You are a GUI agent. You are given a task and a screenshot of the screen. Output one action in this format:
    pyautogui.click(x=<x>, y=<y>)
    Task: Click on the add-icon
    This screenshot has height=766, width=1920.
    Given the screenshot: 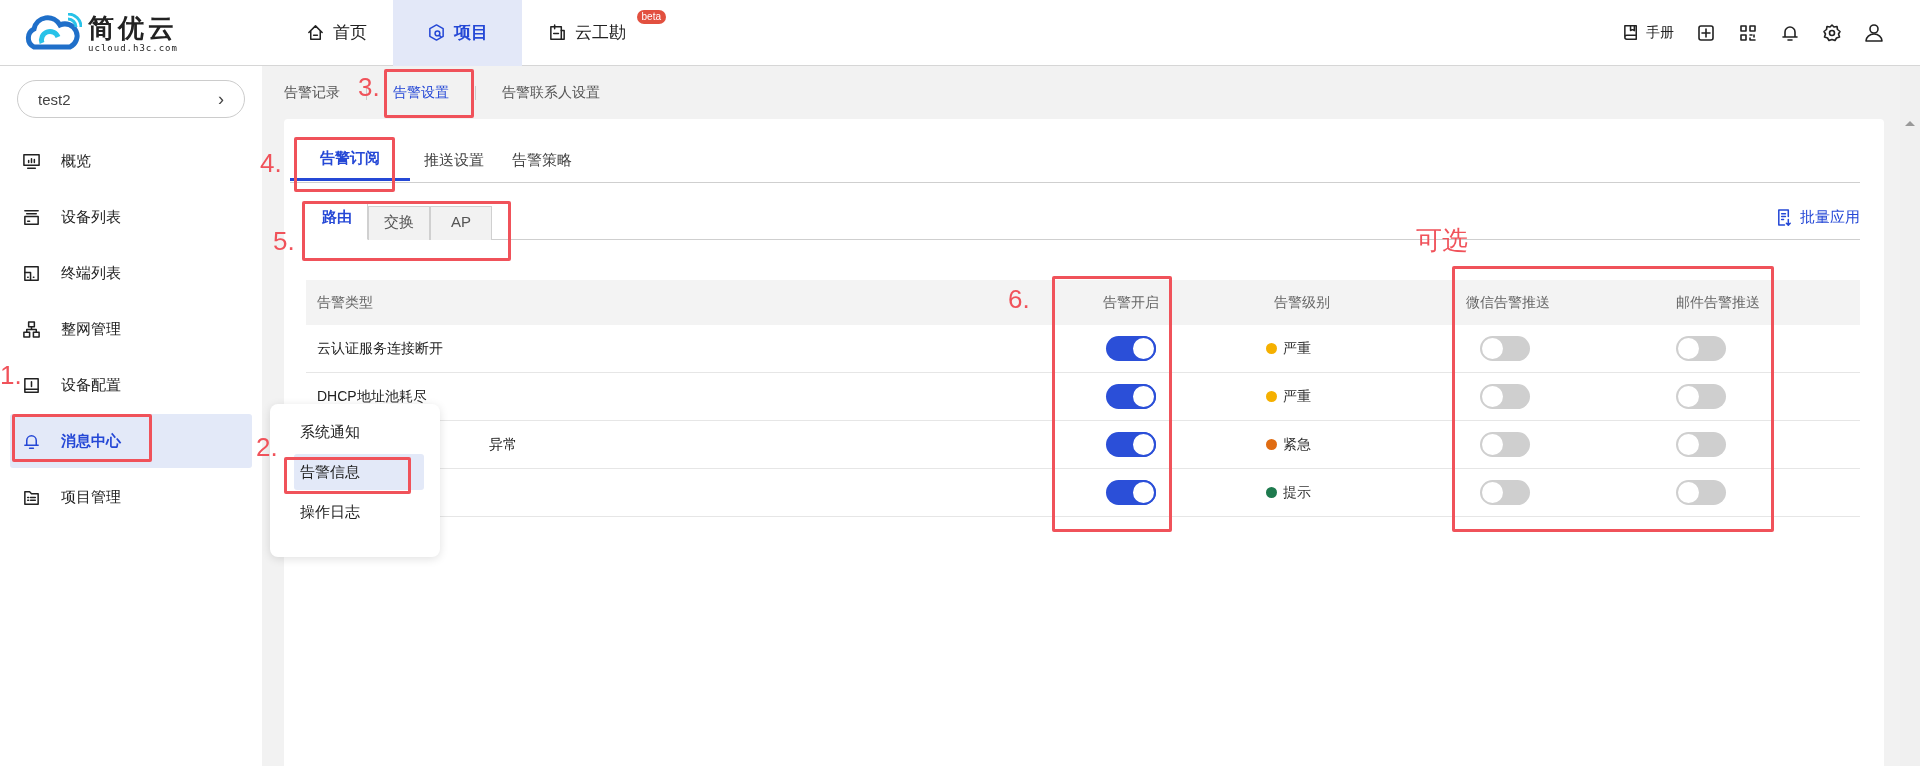 What is the action you would take?
    pyautogui.click(x=1706, y=32)
    